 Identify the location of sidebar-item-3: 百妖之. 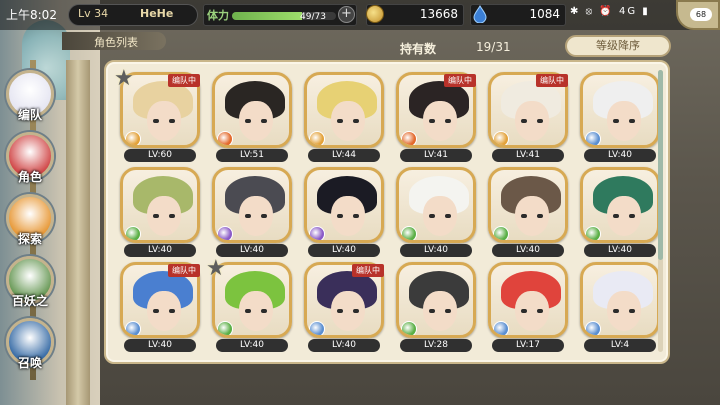
(30, 285).